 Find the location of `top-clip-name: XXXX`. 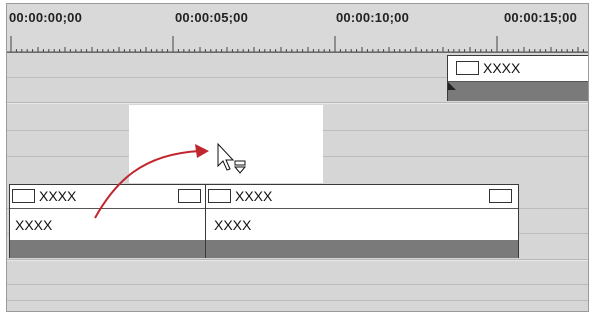

top-clip-name: XXXX is located at coordinates (502, 68).